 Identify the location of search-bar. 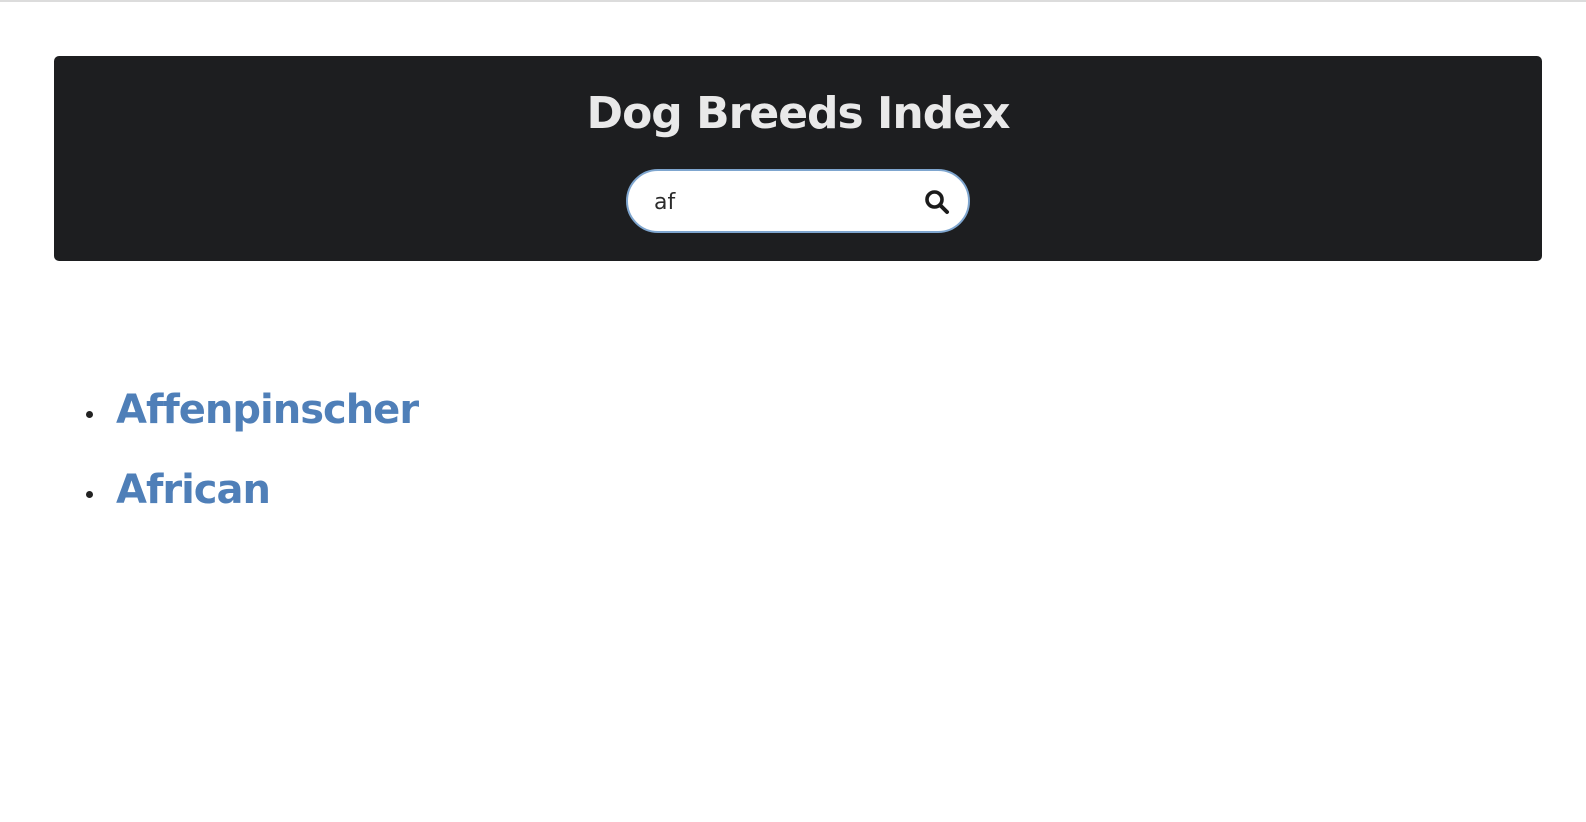
(798, 201).